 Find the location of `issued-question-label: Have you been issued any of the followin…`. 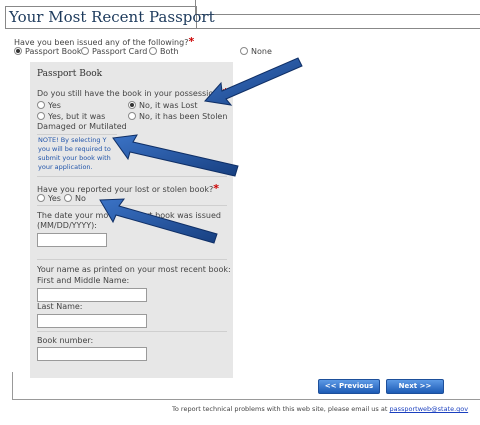

issued-question-label: Have you been issued any of the followin… is located at coordinates (101, 42).